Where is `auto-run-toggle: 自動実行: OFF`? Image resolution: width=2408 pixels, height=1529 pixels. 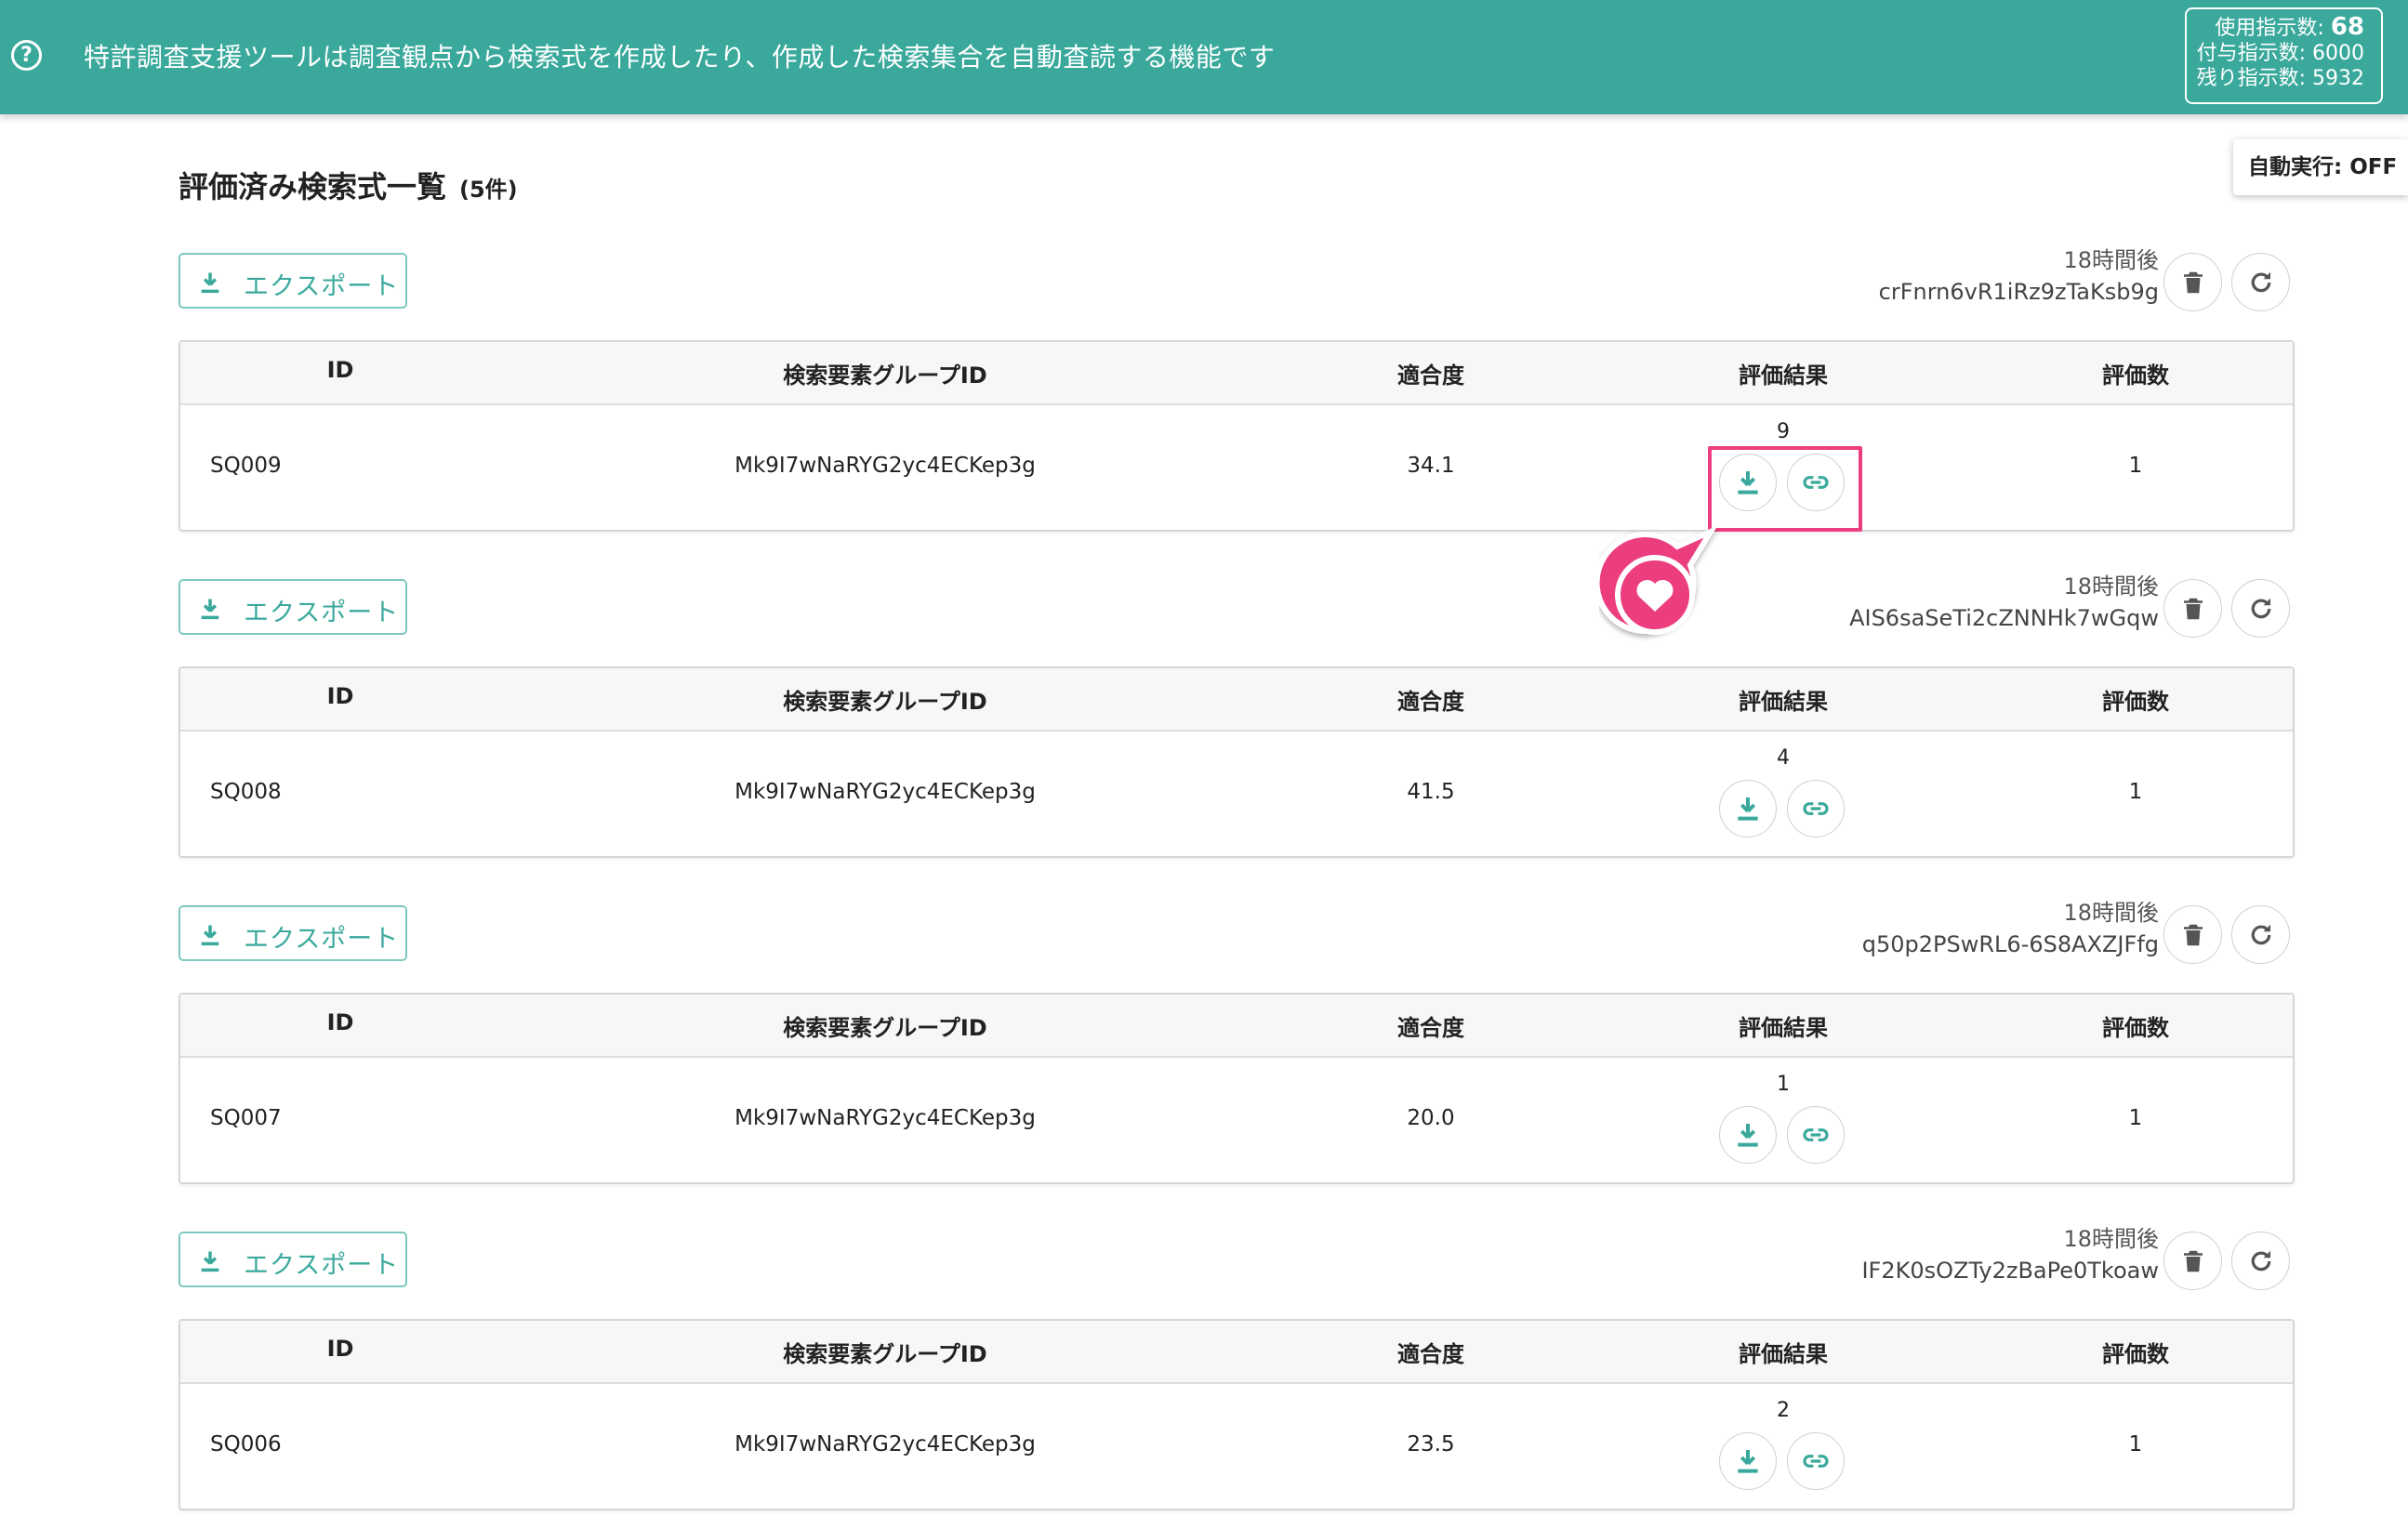 auto-run-toggle: 自動実行: OFF is located at coordinates (2320, 167).